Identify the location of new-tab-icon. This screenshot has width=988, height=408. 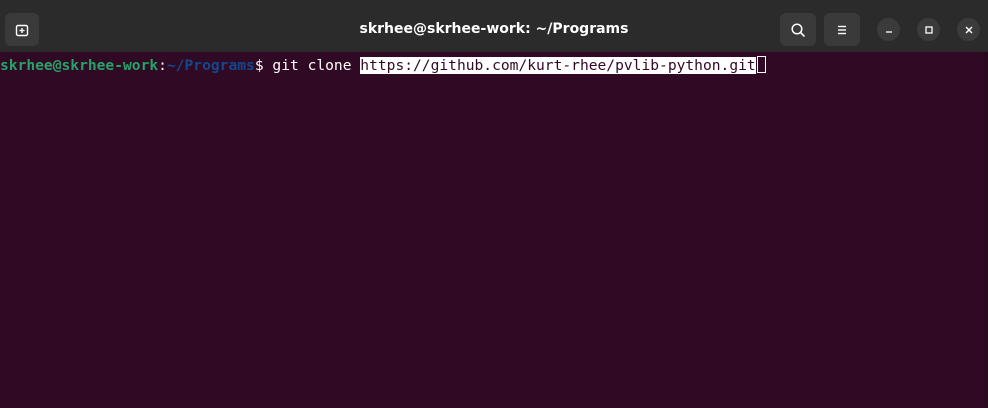
(22, 30).